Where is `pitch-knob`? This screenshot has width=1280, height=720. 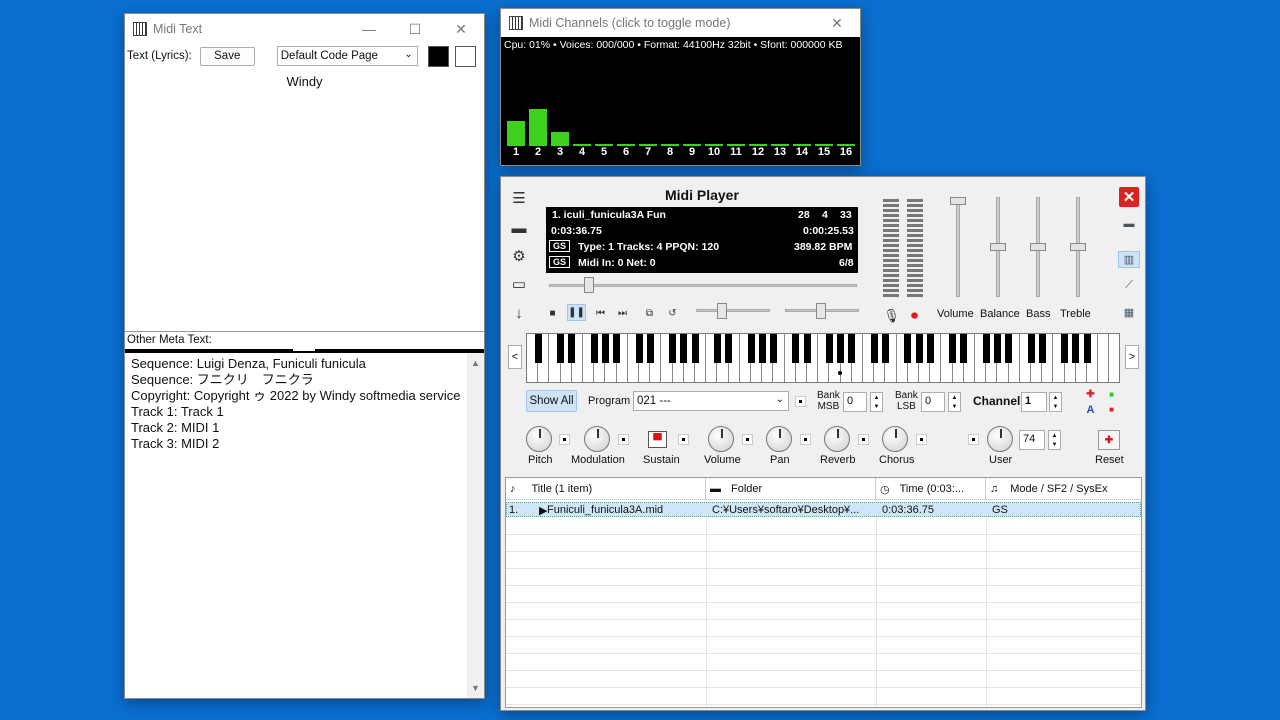
pitch-knob is located at coordinates (539, 439).